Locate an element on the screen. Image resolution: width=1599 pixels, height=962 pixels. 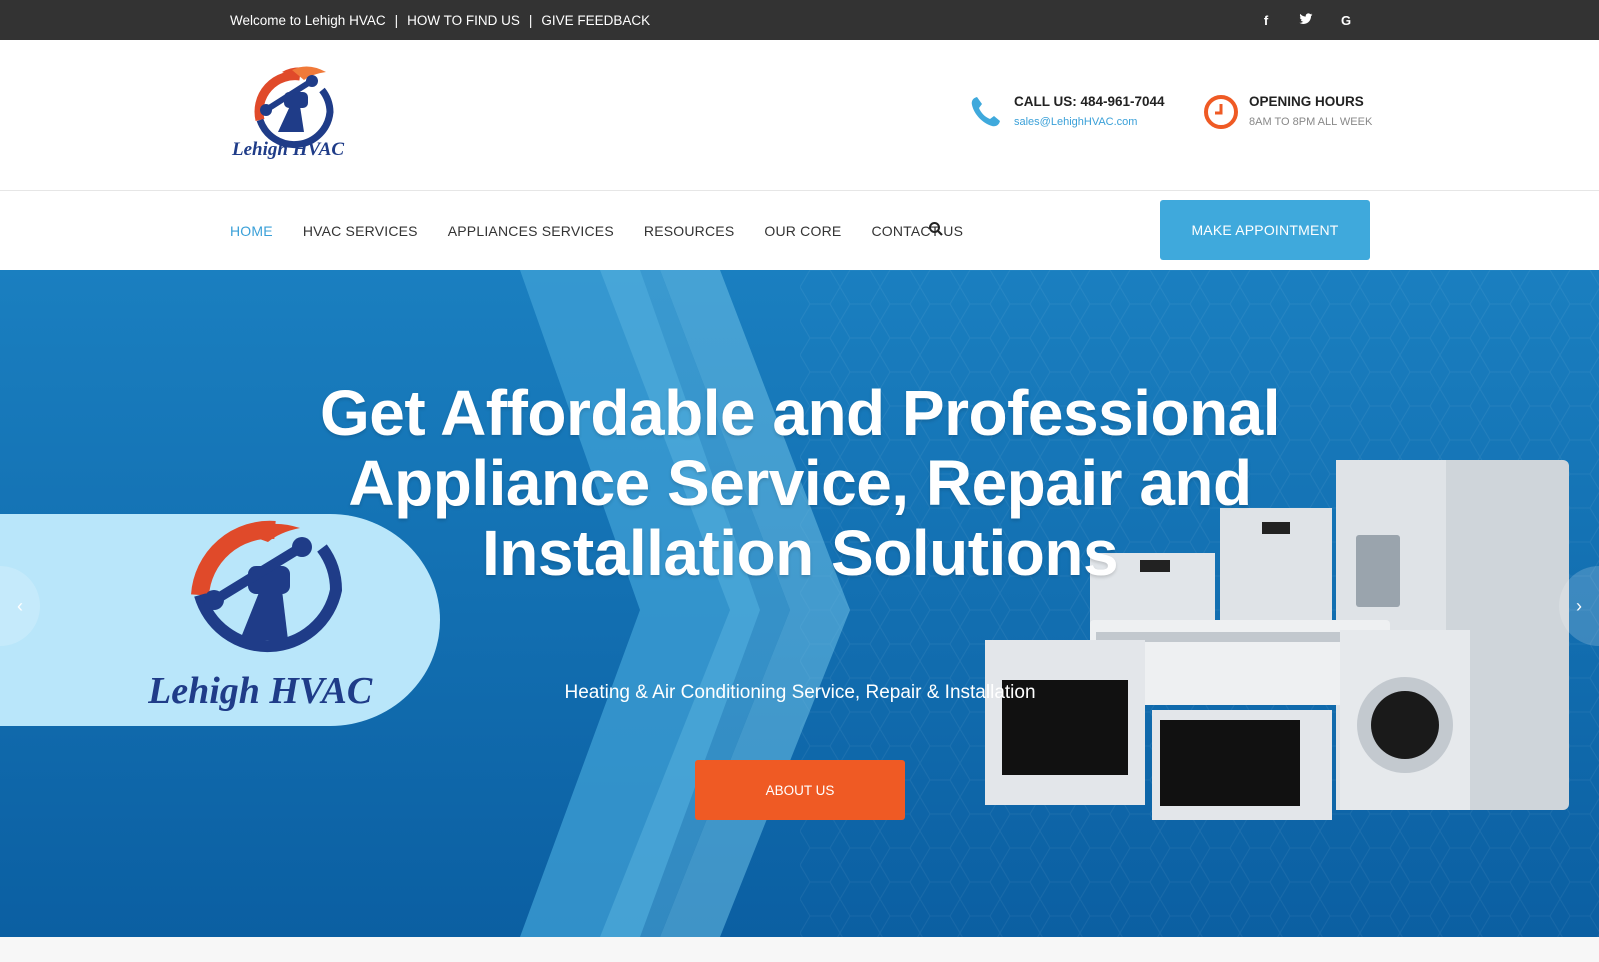
nav-item-our-core: OUR CORE is located at coordinates (802, 231).